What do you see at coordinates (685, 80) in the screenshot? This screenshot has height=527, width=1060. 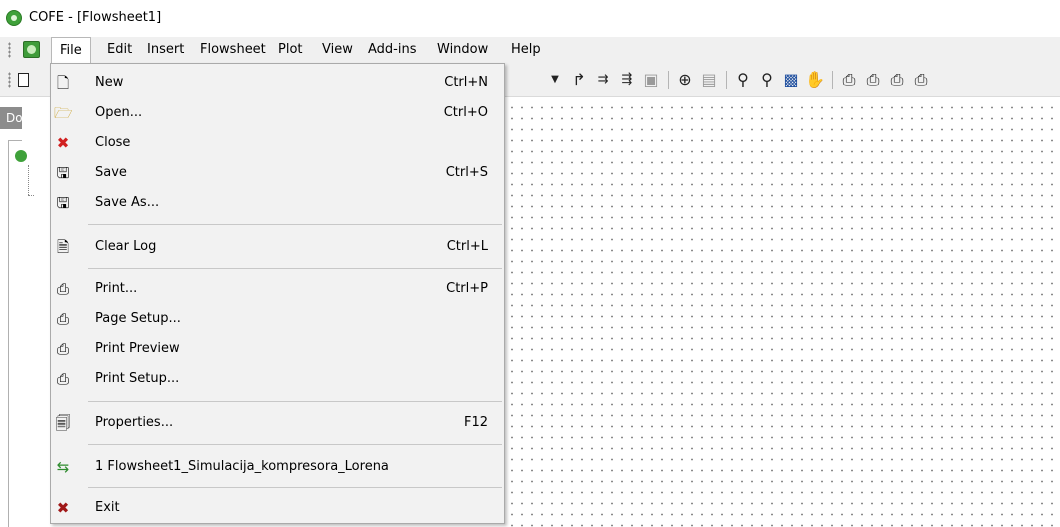 I see `run-icon: ⊕` at bounding box center [685, 80].